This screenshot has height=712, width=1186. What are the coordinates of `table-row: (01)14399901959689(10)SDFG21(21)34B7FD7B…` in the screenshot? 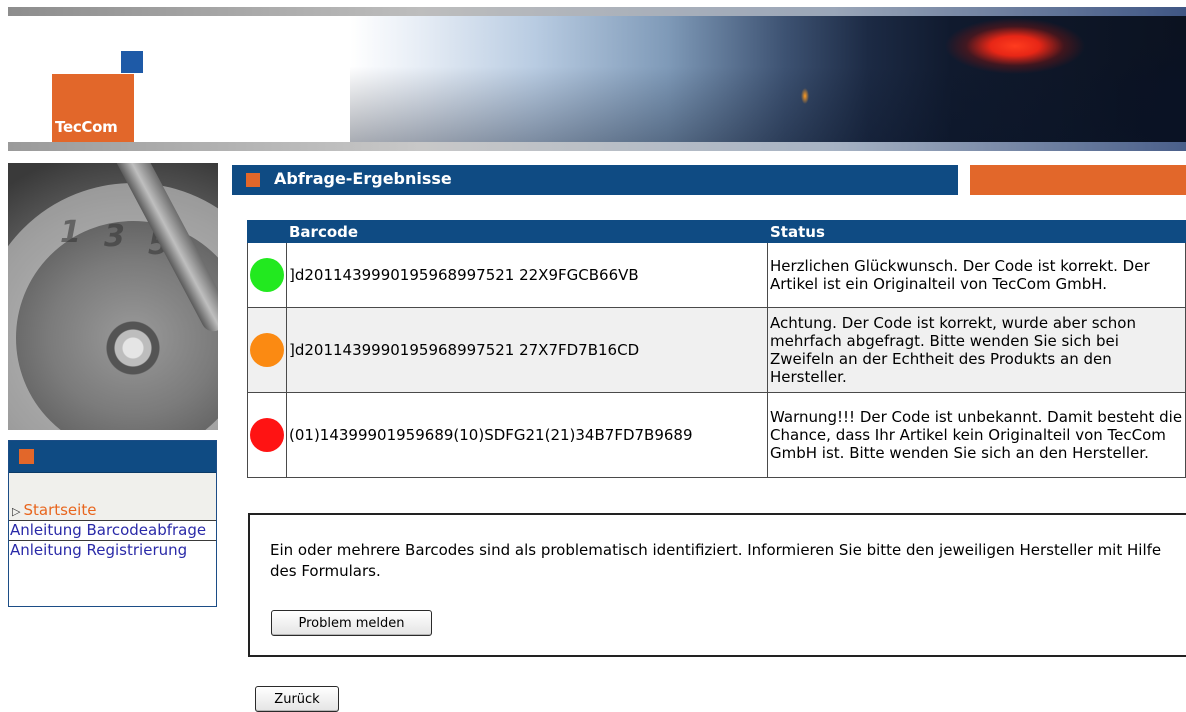 It's located at (716, 435).